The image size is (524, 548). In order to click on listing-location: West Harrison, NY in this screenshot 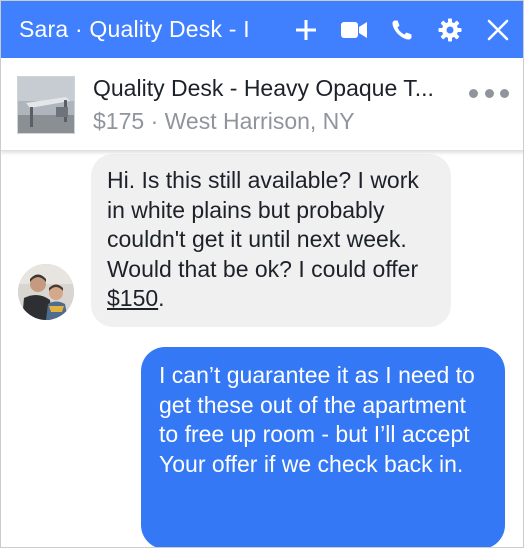, I will do `click(259, 121)`.